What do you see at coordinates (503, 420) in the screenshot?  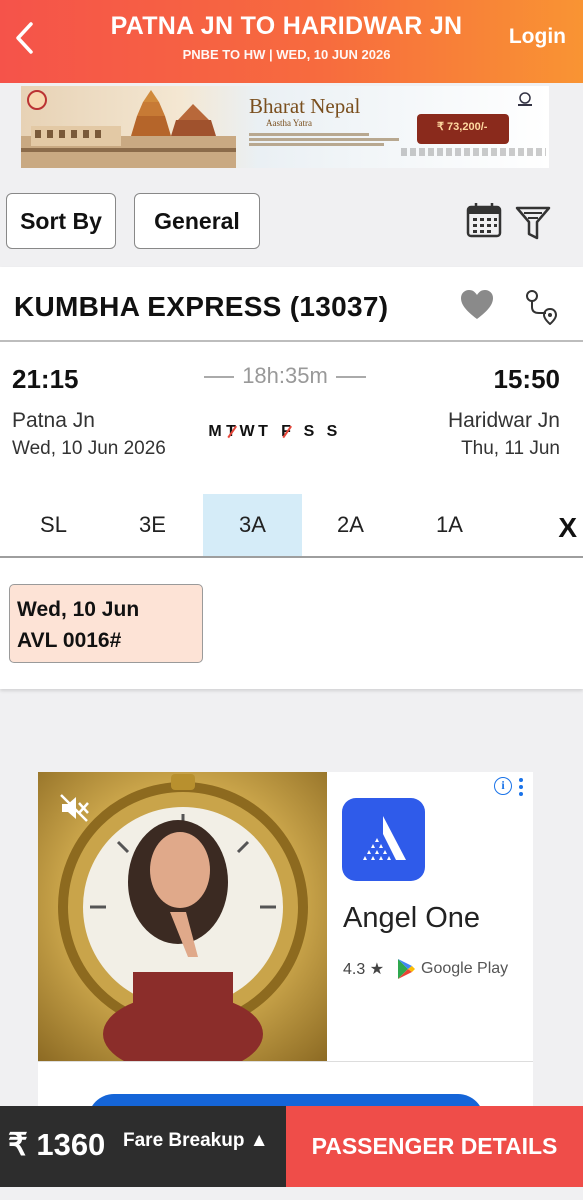 I see `arrival-station: Haridwar Jn` at bounding box center [503, 420].